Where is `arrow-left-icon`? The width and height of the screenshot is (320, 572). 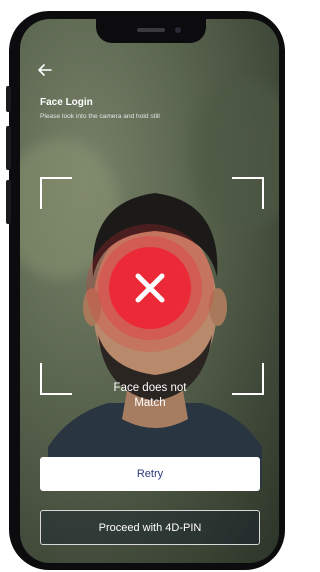
arrow-left-icon is located at coordinates (45, 70).